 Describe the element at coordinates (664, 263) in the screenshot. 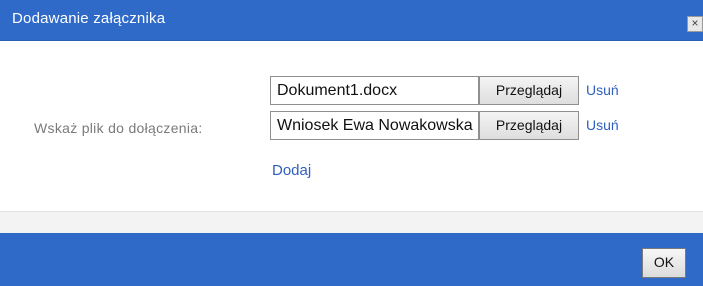

I see `ok-button: OK` at that location.